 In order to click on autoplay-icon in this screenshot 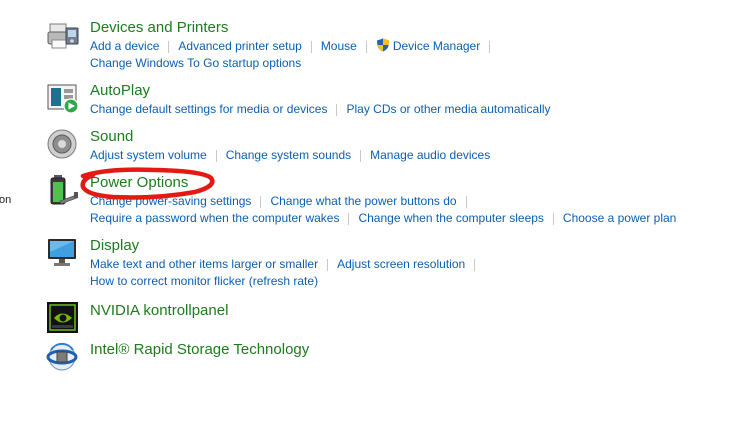, I will do `click(63, 98)`.